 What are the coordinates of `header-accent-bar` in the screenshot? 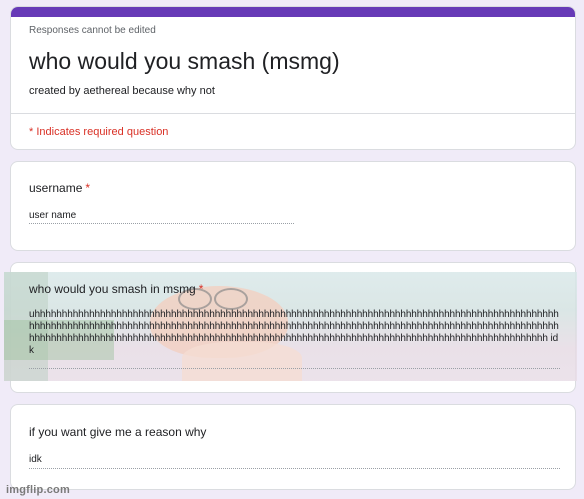 It's located at (293, 12).